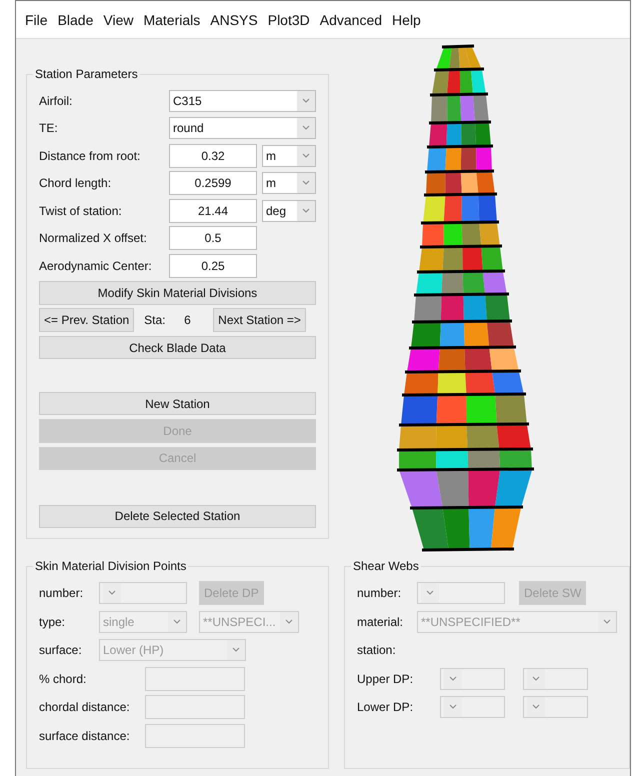 The height and width of the screenshot is (776, 643). What do you see at coordinates (85, 707) in the screenshot?
I see `field-label: chordal distance:` at bounding box center [85, 707].